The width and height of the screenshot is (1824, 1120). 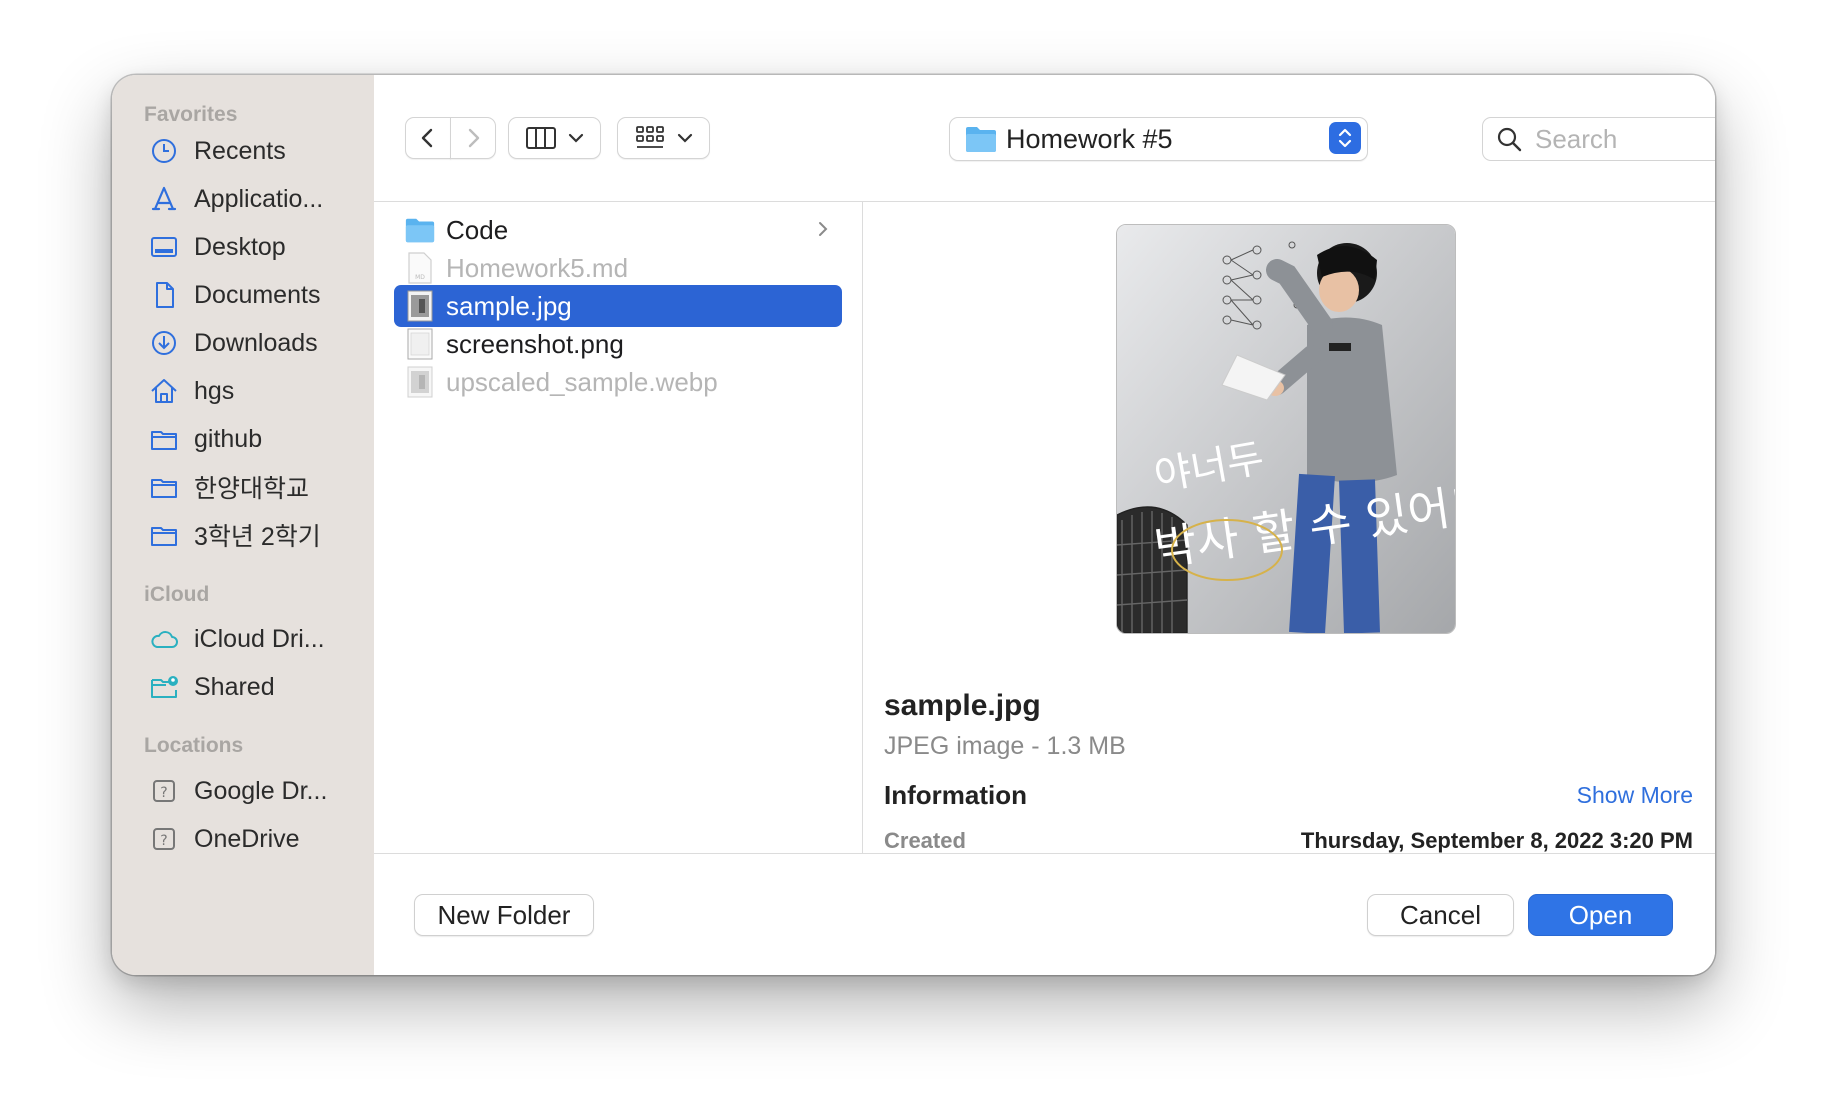 I want to click on sidebar-item-desktop: Desktop, so click(x=258, y=247).